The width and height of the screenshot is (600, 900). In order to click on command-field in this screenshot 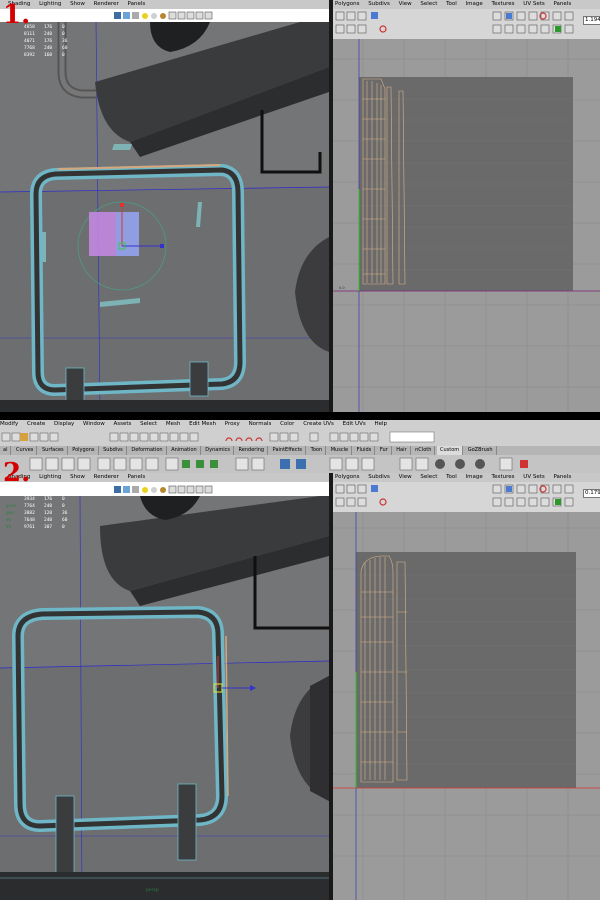, I will do `click(412, 437)`.